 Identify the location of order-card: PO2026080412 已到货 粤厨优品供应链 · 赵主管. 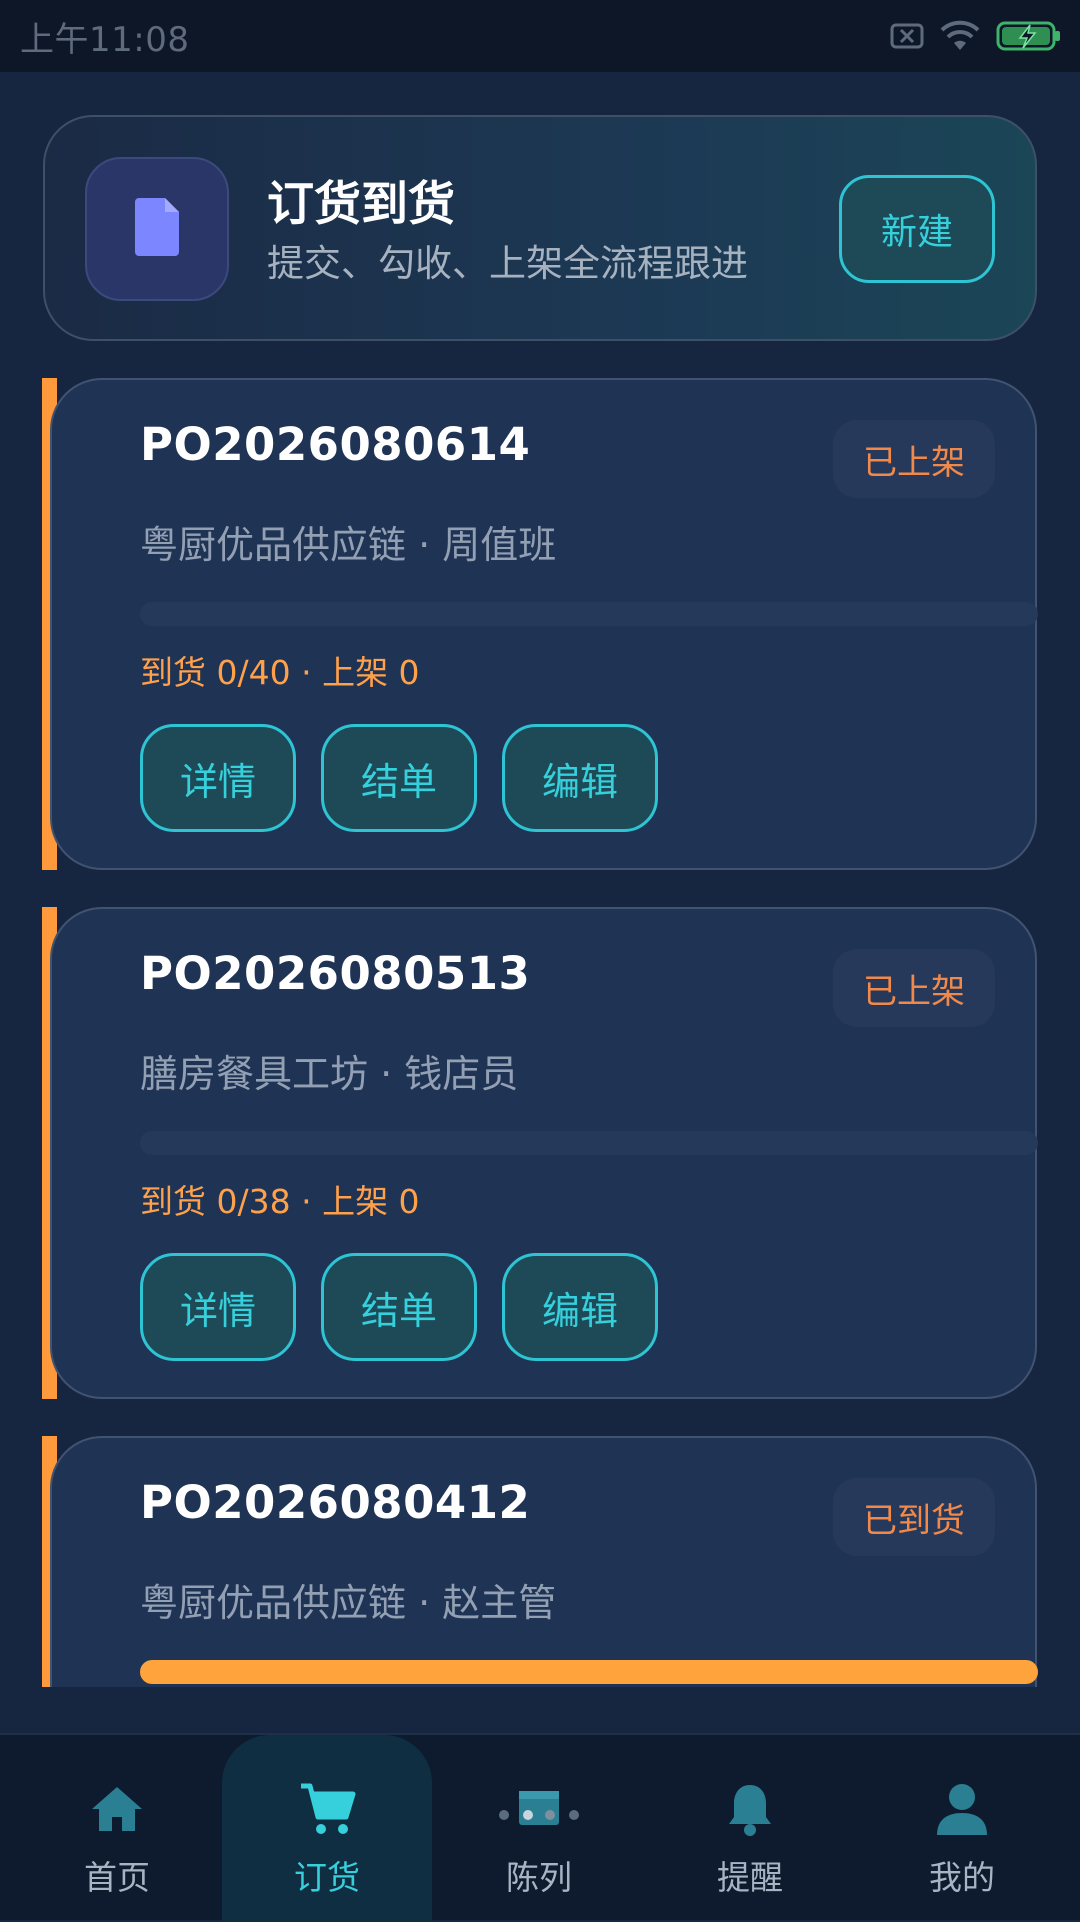
(539, 1561).